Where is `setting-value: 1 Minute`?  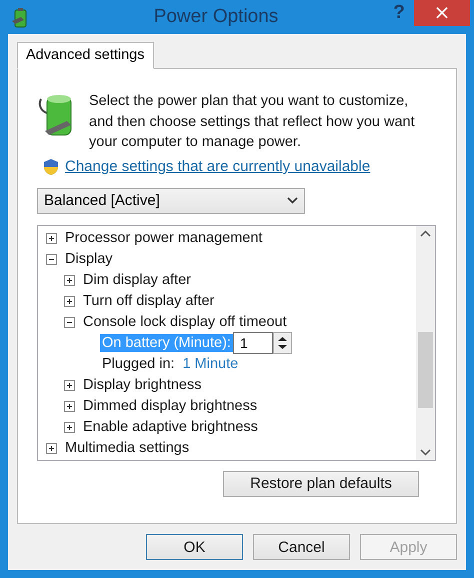
setting-value: 1 Minute is located at coordinates (210, 364).